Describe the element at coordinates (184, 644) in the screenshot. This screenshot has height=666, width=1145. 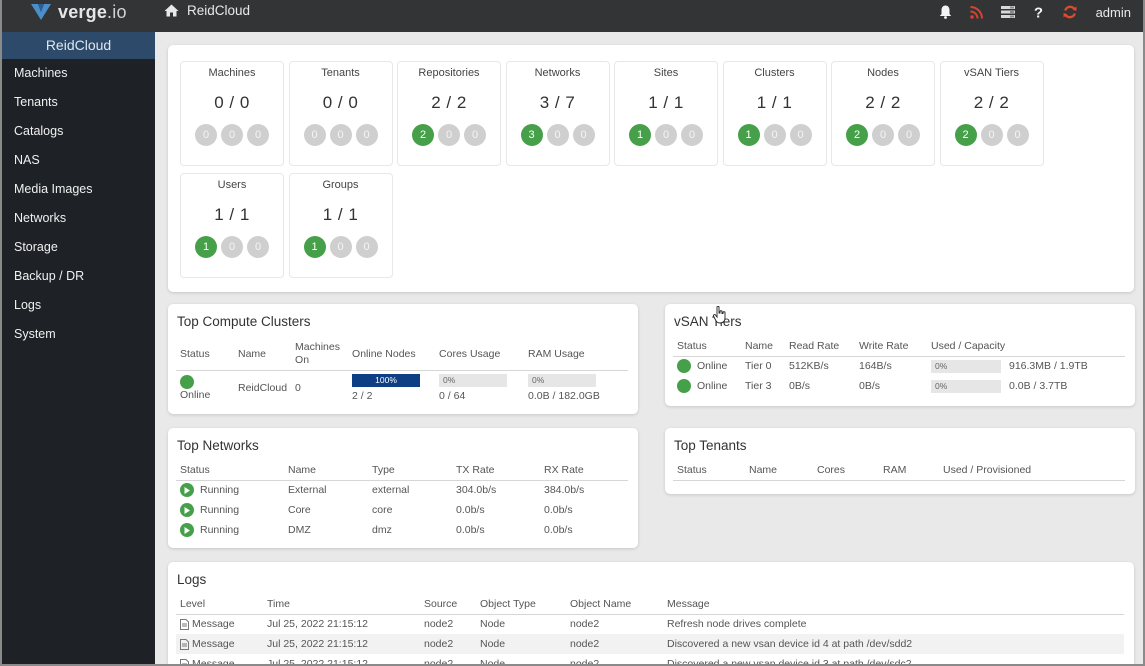
I see `document-icon` at that location.